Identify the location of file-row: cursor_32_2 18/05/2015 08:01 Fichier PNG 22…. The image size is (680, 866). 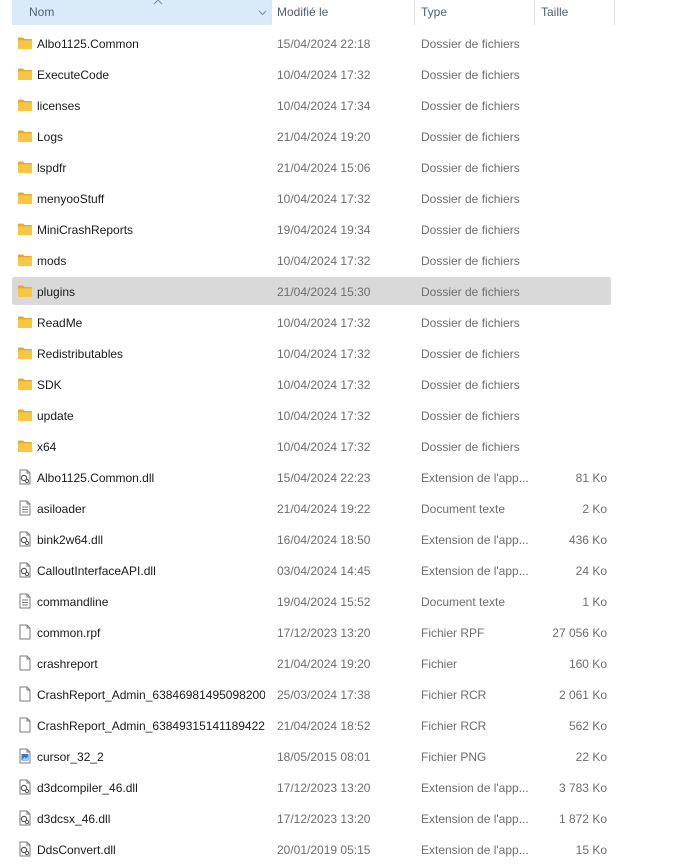
(340, 757).